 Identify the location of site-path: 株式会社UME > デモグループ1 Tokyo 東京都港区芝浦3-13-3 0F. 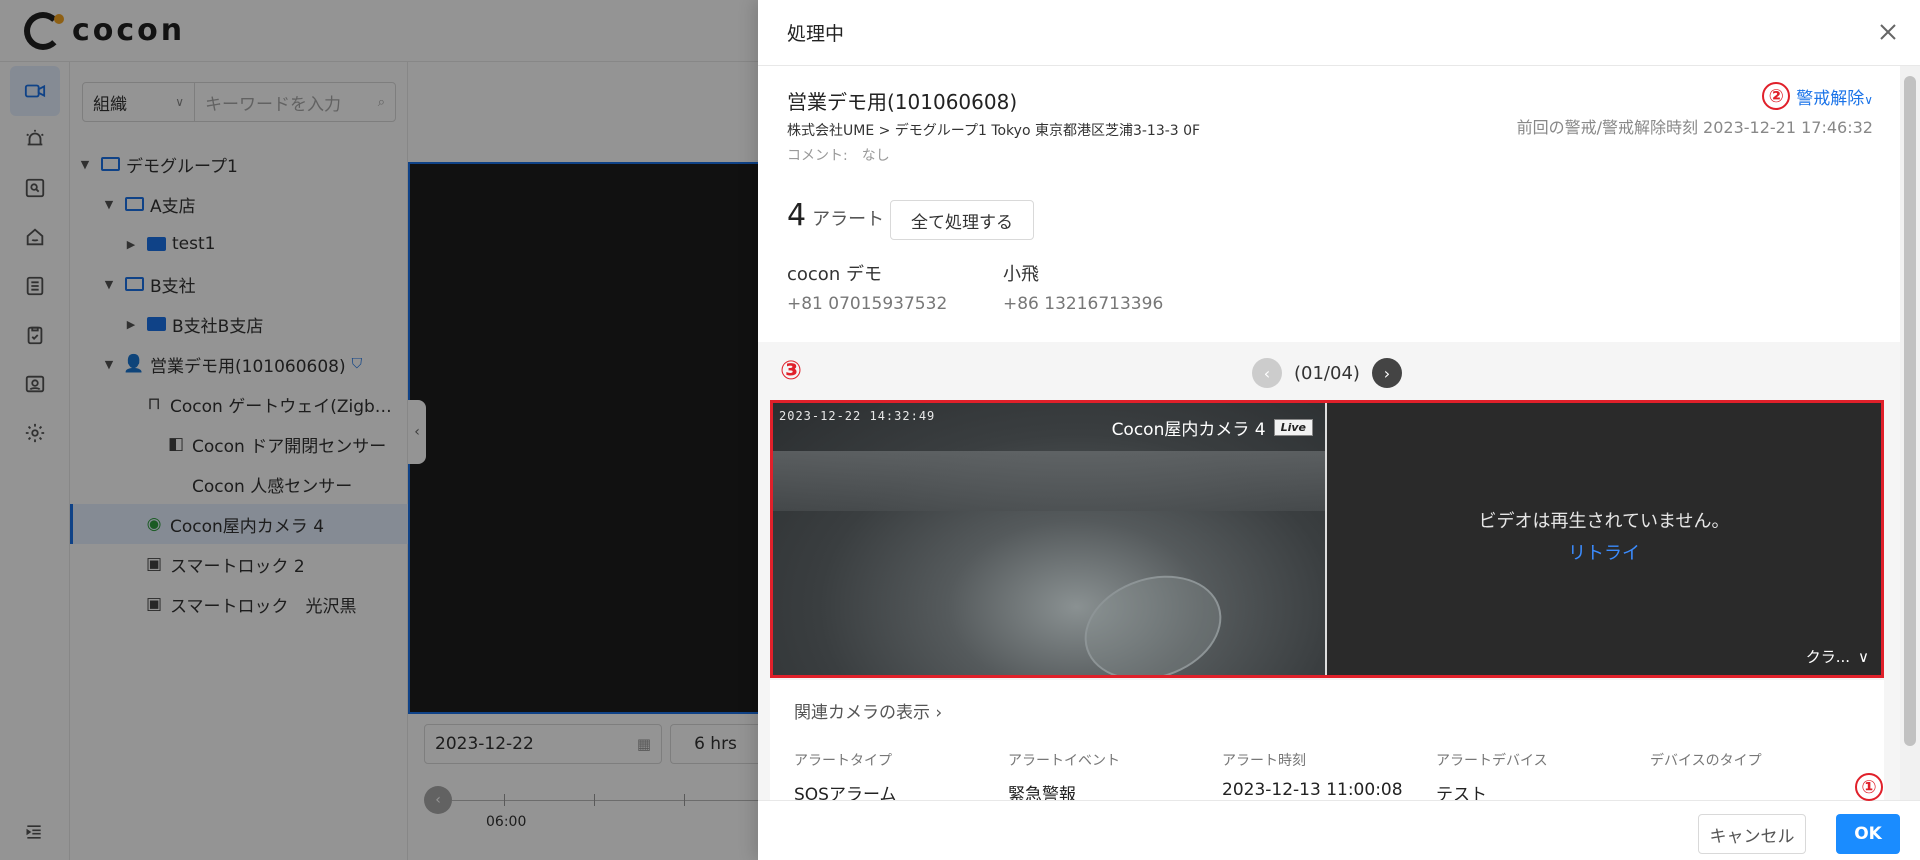
(994, 131).